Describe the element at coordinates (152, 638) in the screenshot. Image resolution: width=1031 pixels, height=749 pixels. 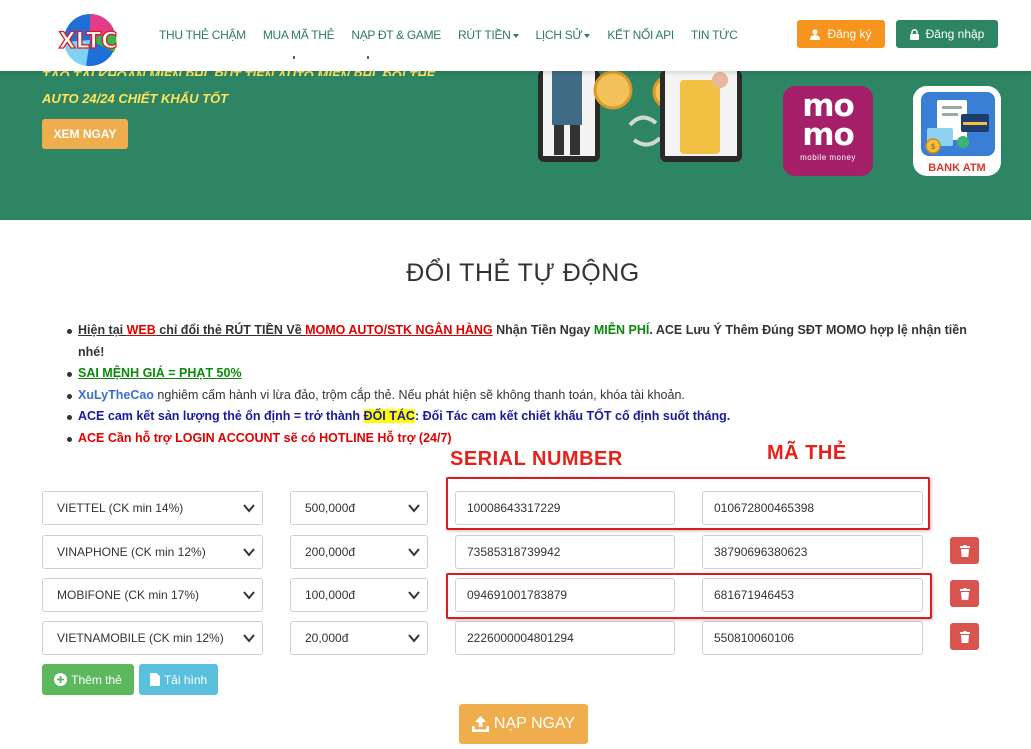
I see `telco-select: VIETNAMOBILE (CK min 12%)` at that location.